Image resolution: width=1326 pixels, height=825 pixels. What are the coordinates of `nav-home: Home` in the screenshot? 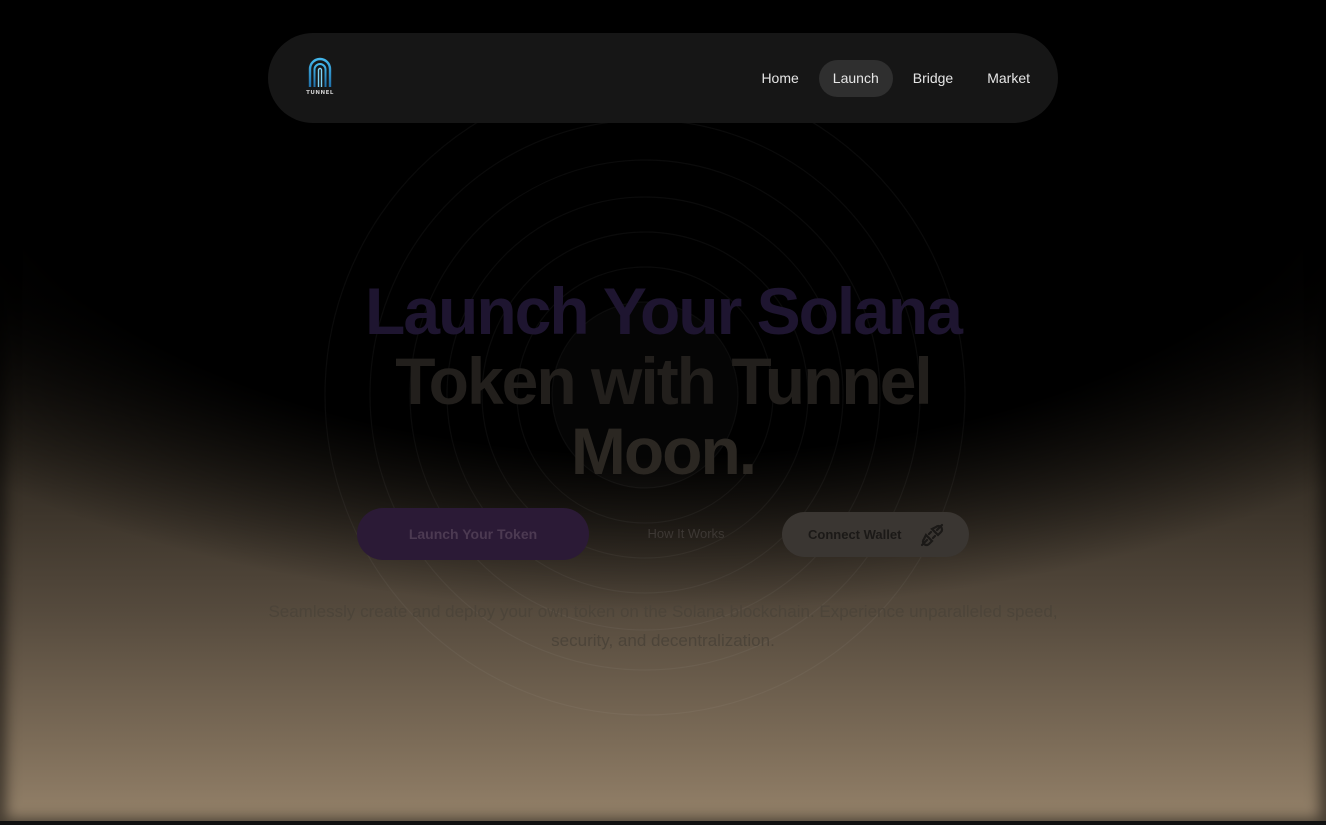 It's located at (779, 78).